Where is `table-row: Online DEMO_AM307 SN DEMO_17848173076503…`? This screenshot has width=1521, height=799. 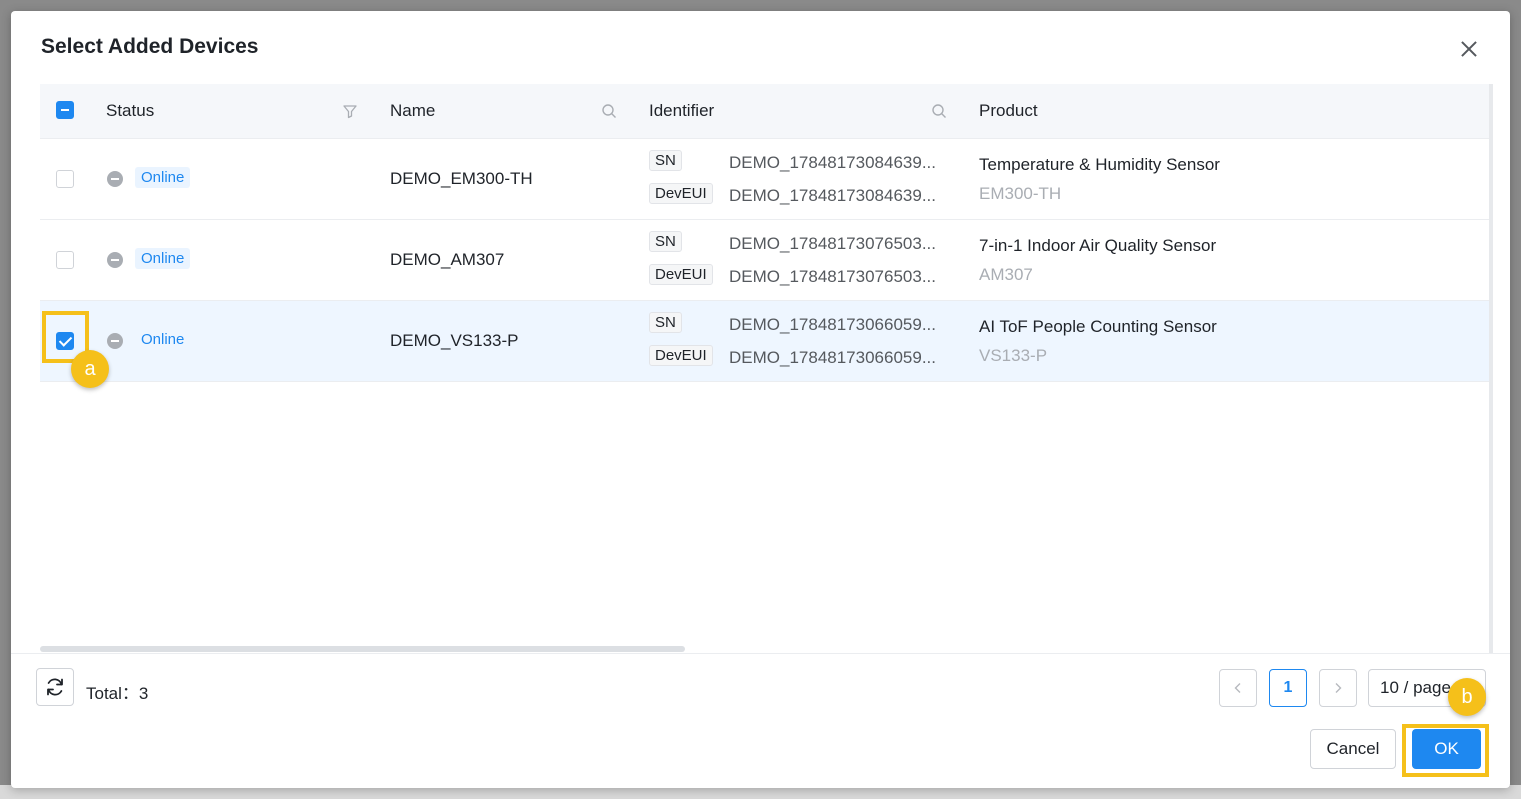 table-row: Online DEMO_AM307 SN DEMO_17848173076503… is located at coordinates (764, 260).